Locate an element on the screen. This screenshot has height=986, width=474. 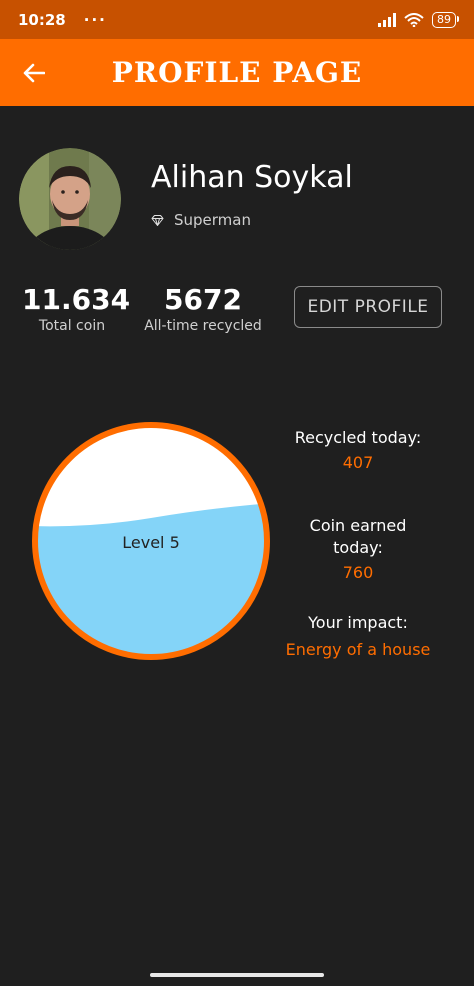
edit-profile-button: EDIT PROFILE is located at coordinates (368, 307).